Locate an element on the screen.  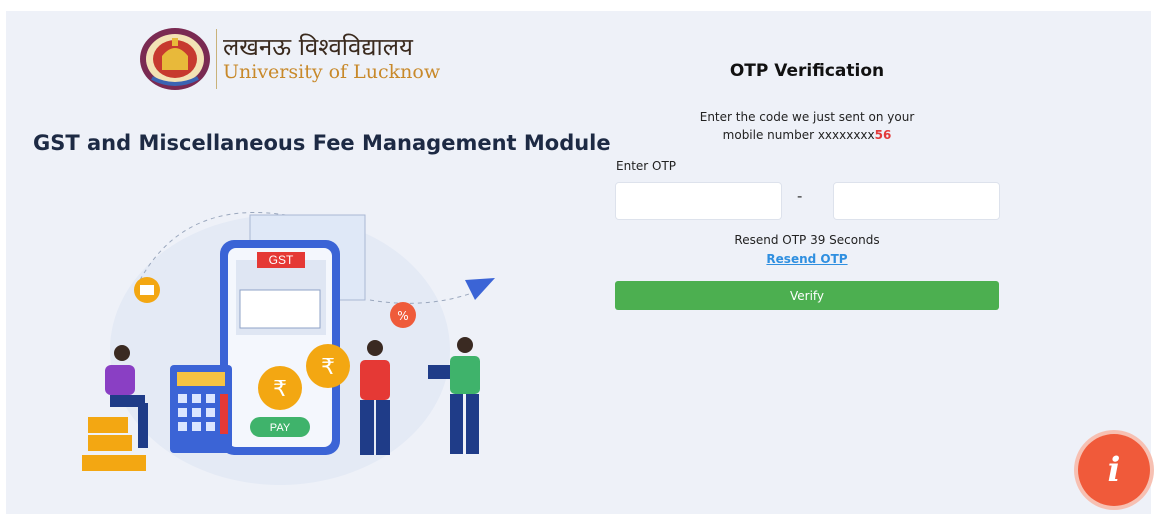
otp-instructions-line1: Enter the code we just sent on your is located at coordinates (807, 117).